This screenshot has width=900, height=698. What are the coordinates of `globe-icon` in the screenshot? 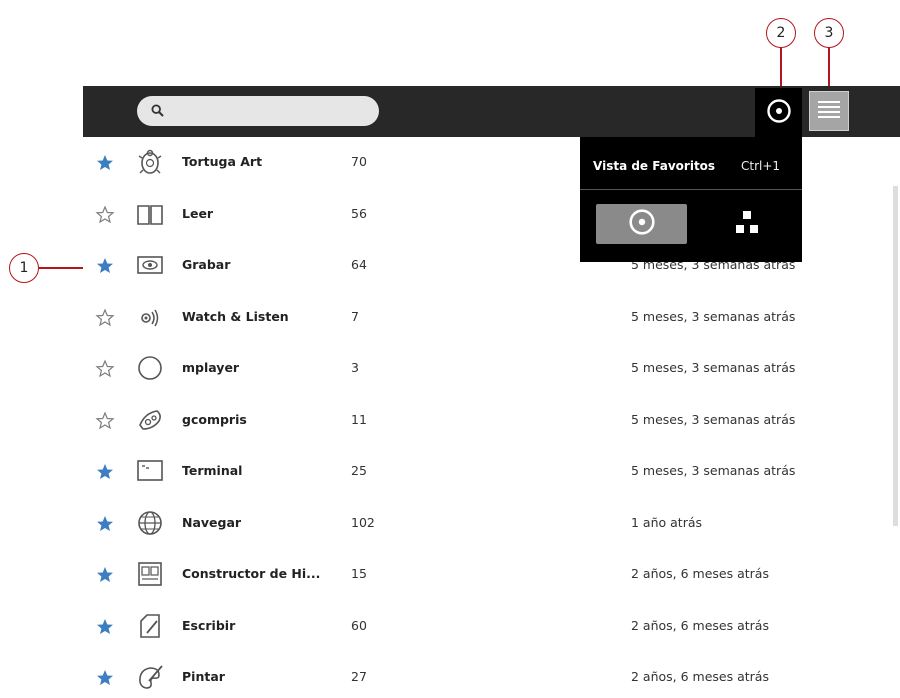 It's located at (150, 523).